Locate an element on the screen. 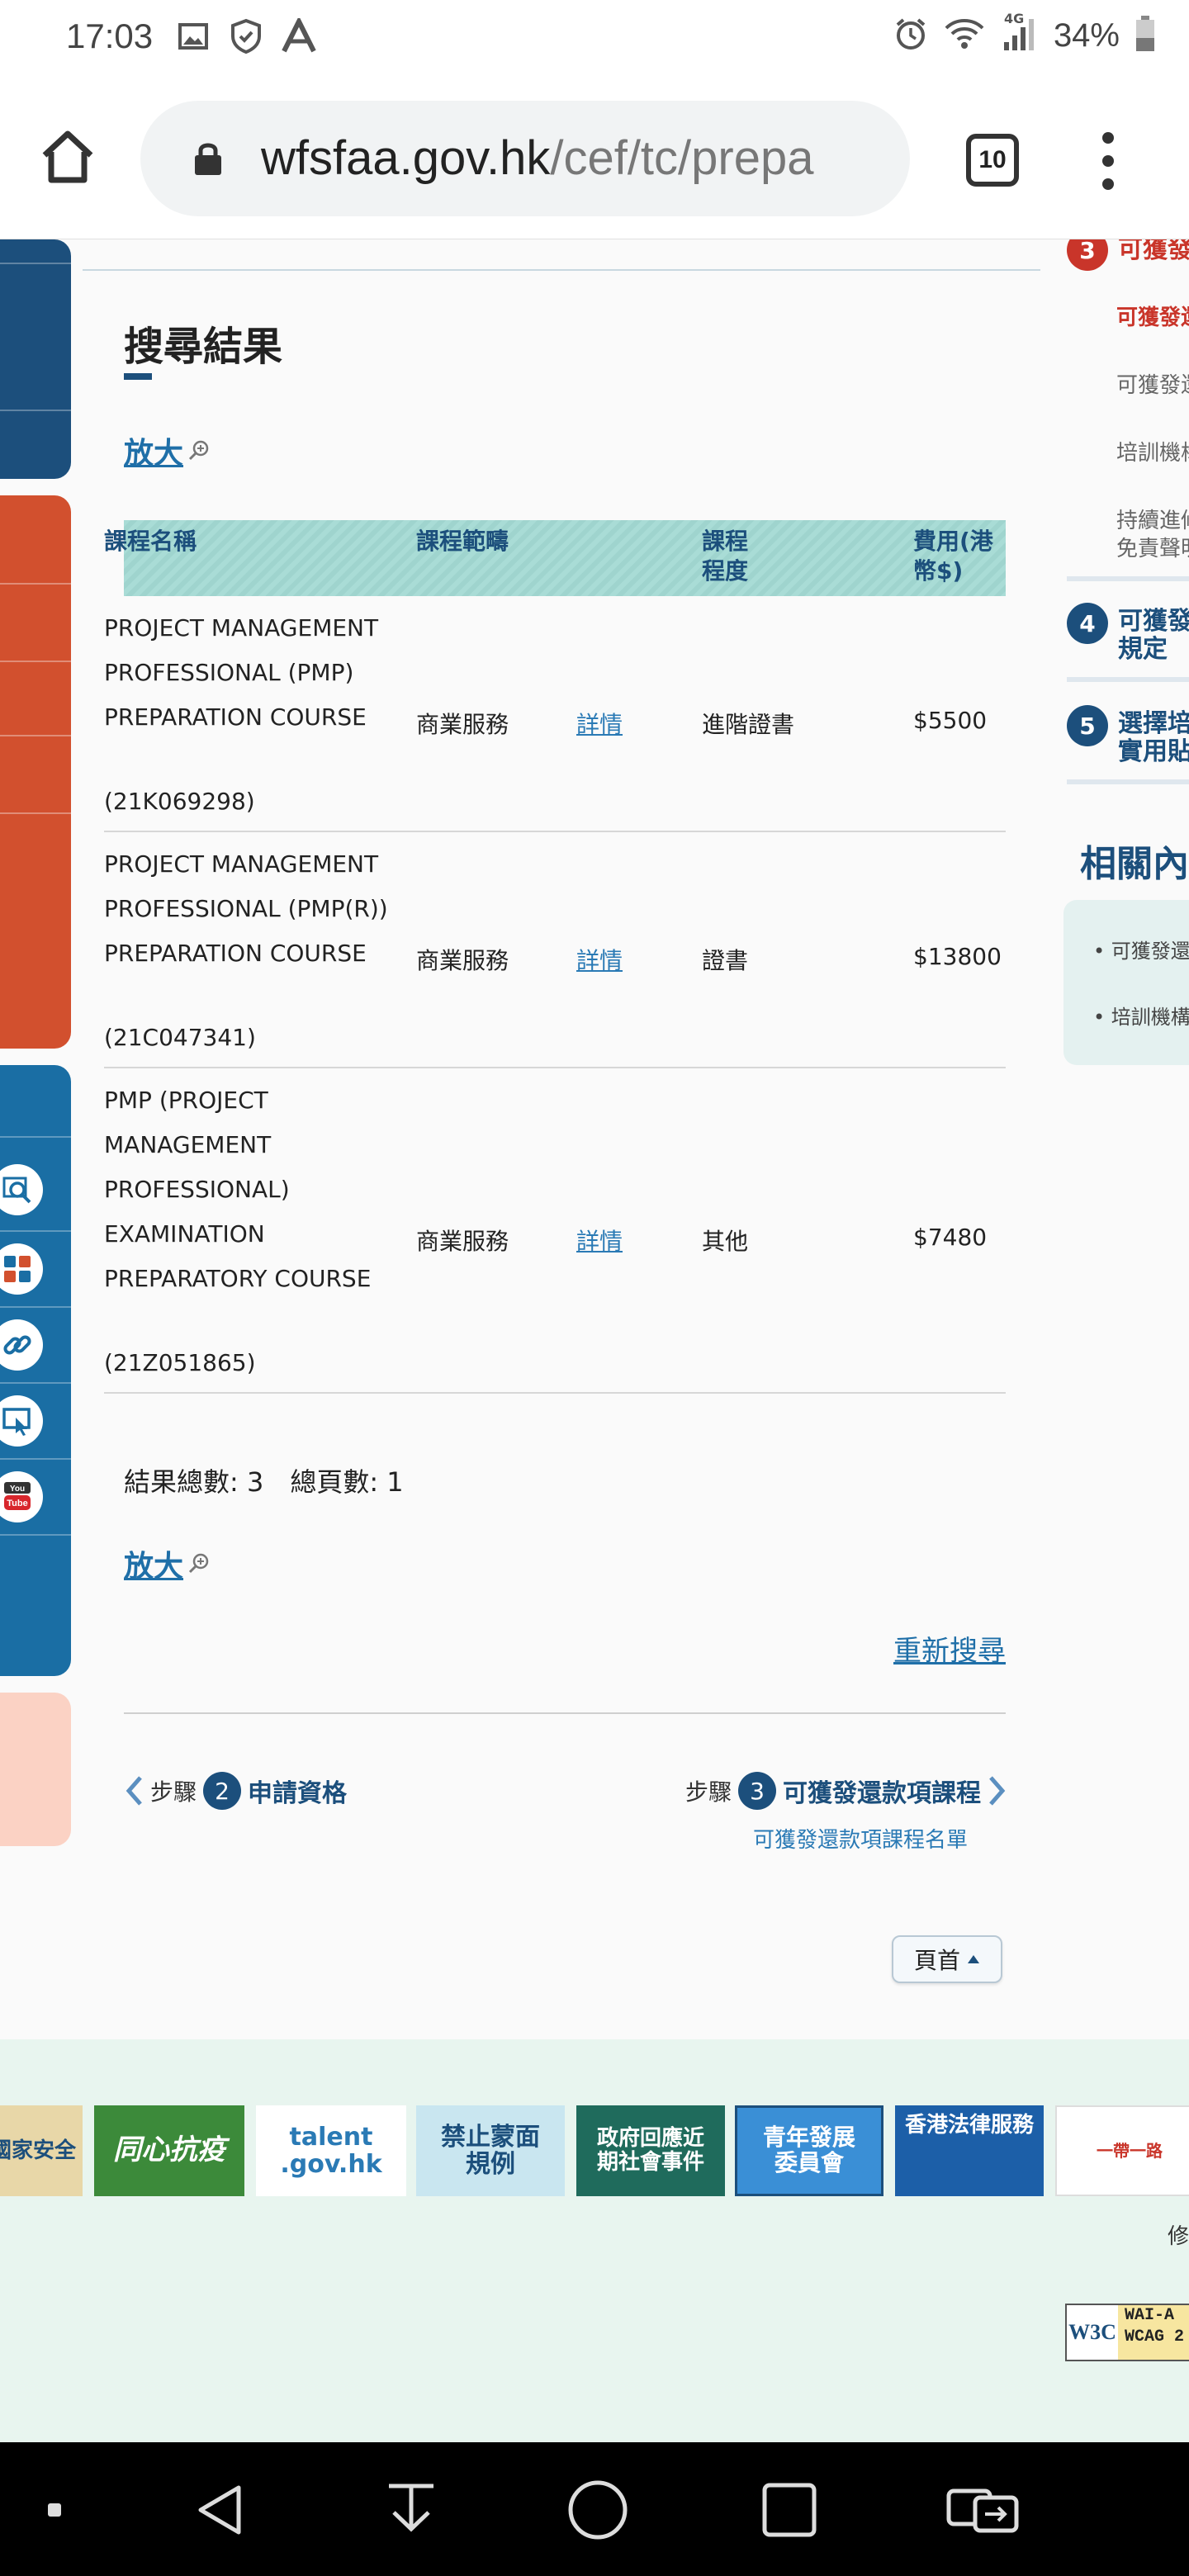 The width and height of the screenshot is (1189, 2576). banner-youth-development: 青年發展委員會 is located at coordinates (809, 2150).